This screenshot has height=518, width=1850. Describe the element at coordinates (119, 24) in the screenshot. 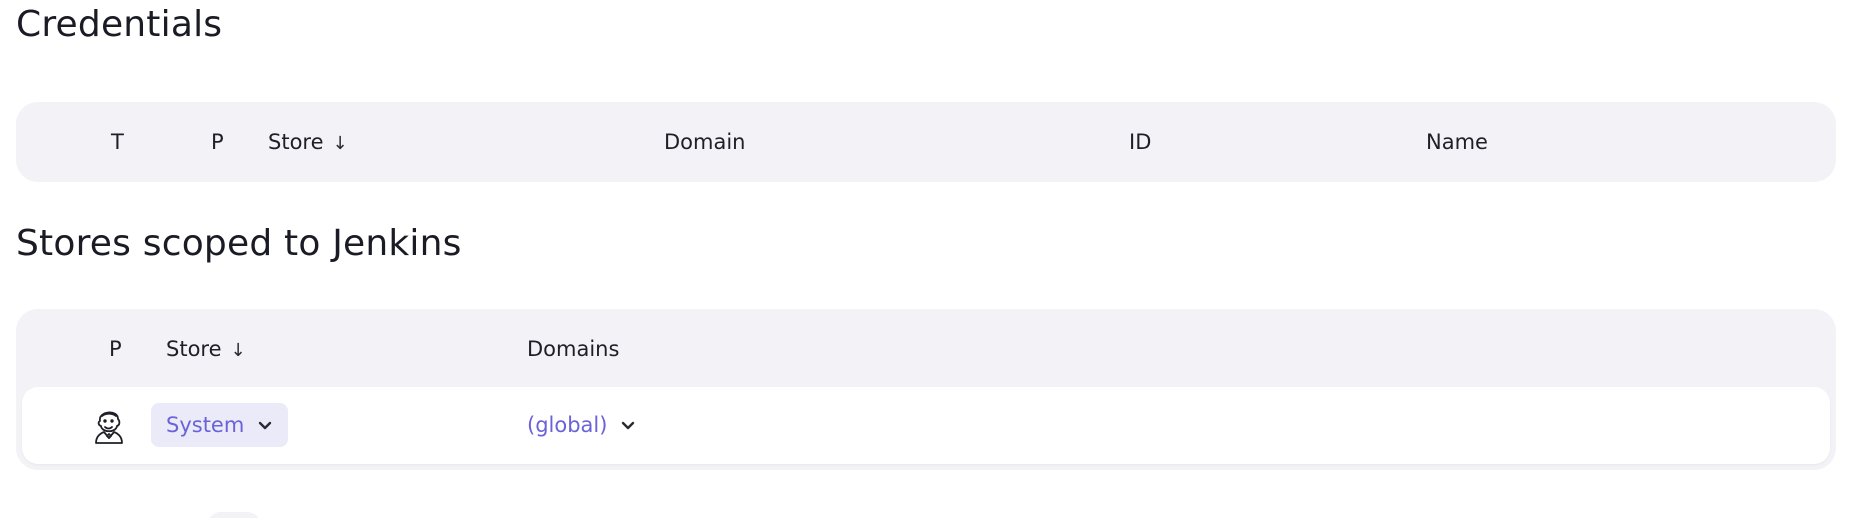

I see `page-title: Credentials` at that location.